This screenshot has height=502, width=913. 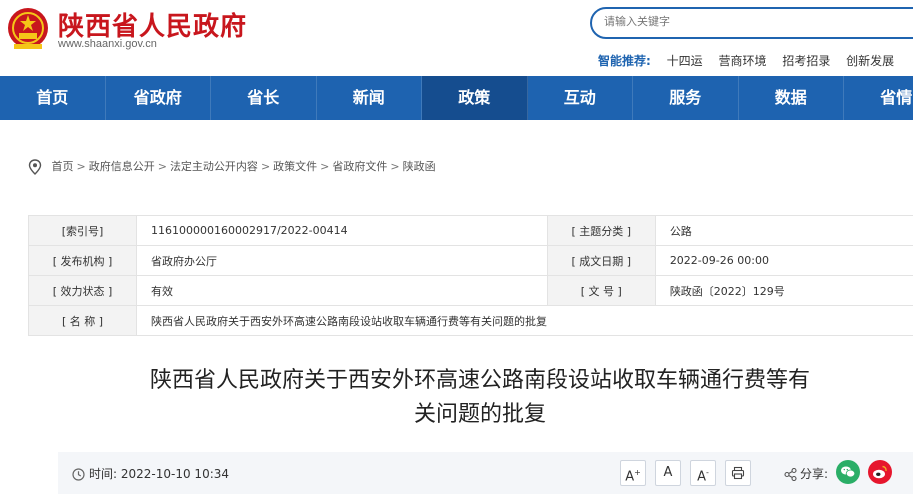 What do you see at coordinates (175, 474) in the screenshot?
I see `publish-time-value: 2022-10-10 10:34` at bounding box center [175, 474].